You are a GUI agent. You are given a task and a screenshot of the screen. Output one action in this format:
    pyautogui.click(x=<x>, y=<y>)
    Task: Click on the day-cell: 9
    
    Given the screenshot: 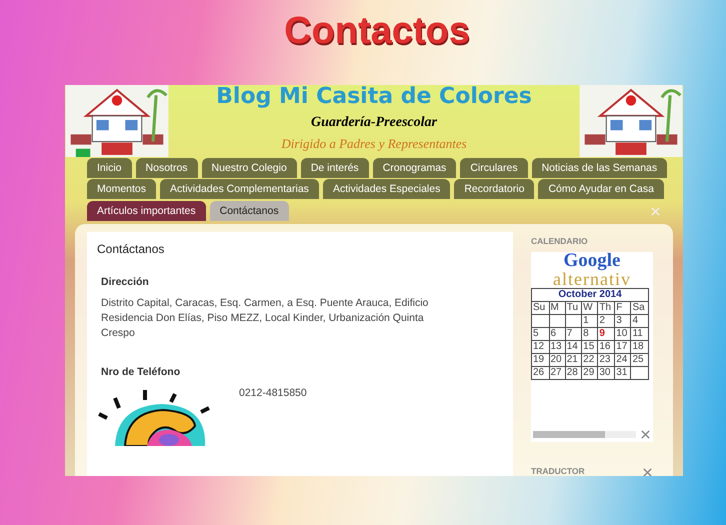 What is the action you would take?
    pyautogui.click(x=606, y=334)
    